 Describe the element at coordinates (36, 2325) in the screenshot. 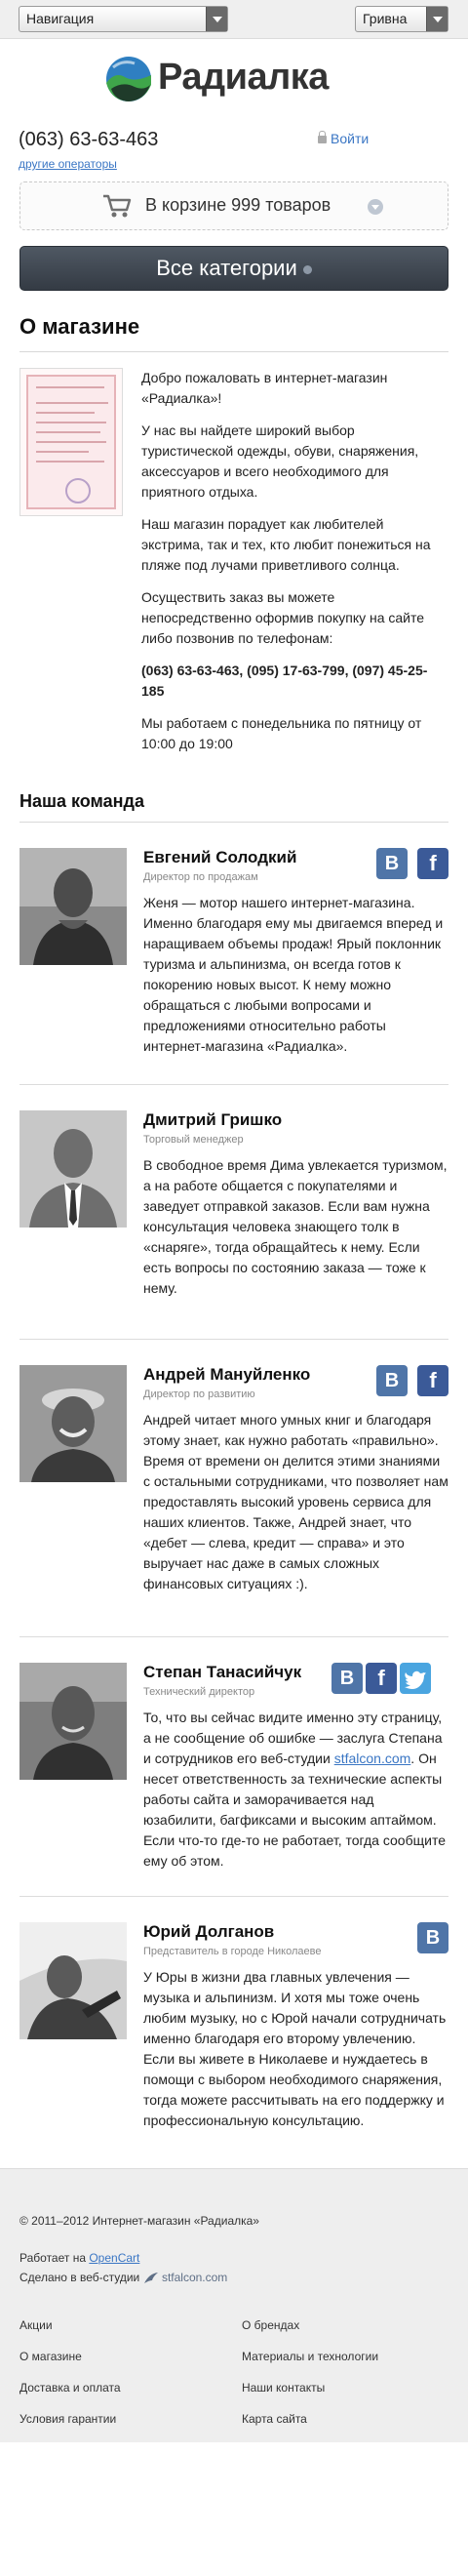

I see `footer-link-promotions: Акции` at that location.